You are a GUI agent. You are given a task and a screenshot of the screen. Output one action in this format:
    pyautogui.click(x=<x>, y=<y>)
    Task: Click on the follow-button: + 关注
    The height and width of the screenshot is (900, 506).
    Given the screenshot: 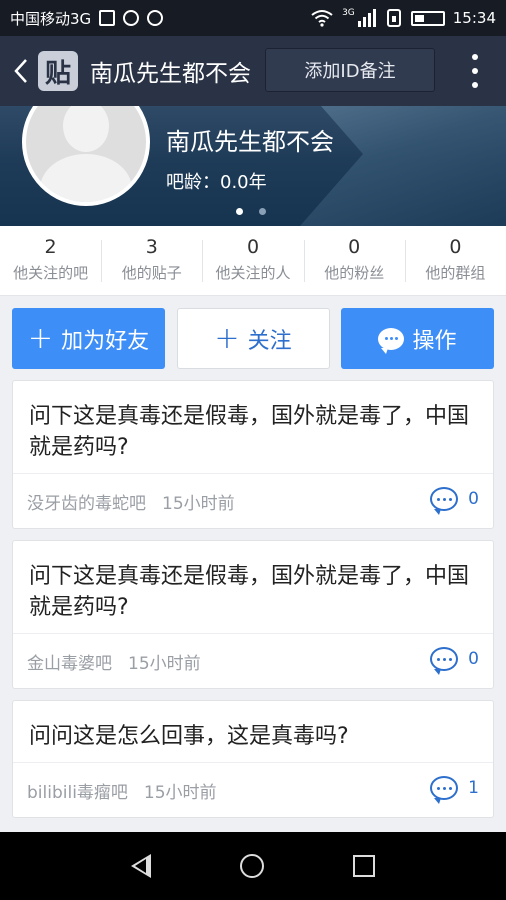 What is the action you would take?
    pyautogui.click(x=253, y=338)
    